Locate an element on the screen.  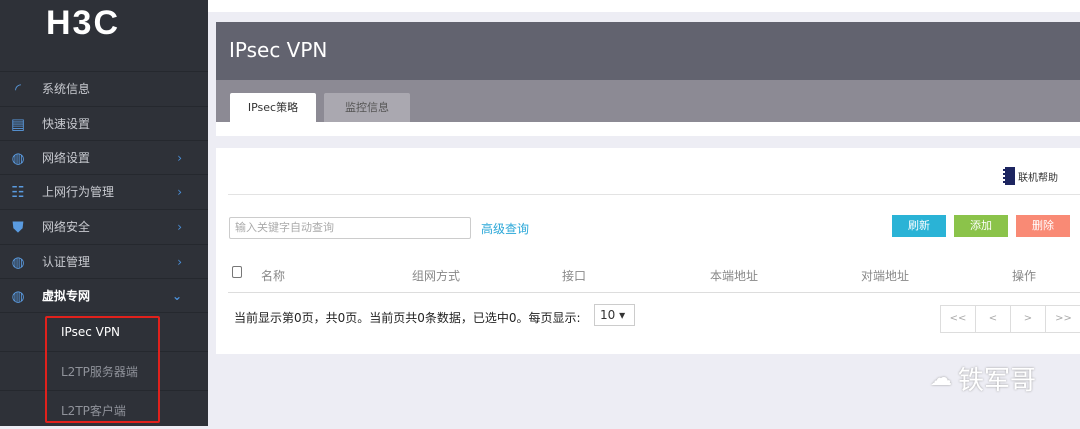
column-header-network-mode: 组网方式 is located at coordinates (436, 276).